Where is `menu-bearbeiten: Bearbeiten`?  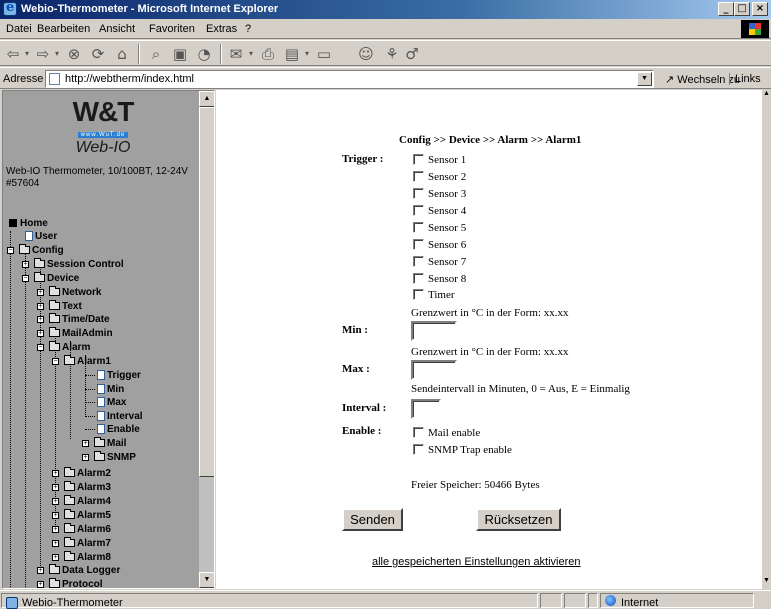
menu-bearbeiten: Bearbeiten is located at coordinates (63, 29).